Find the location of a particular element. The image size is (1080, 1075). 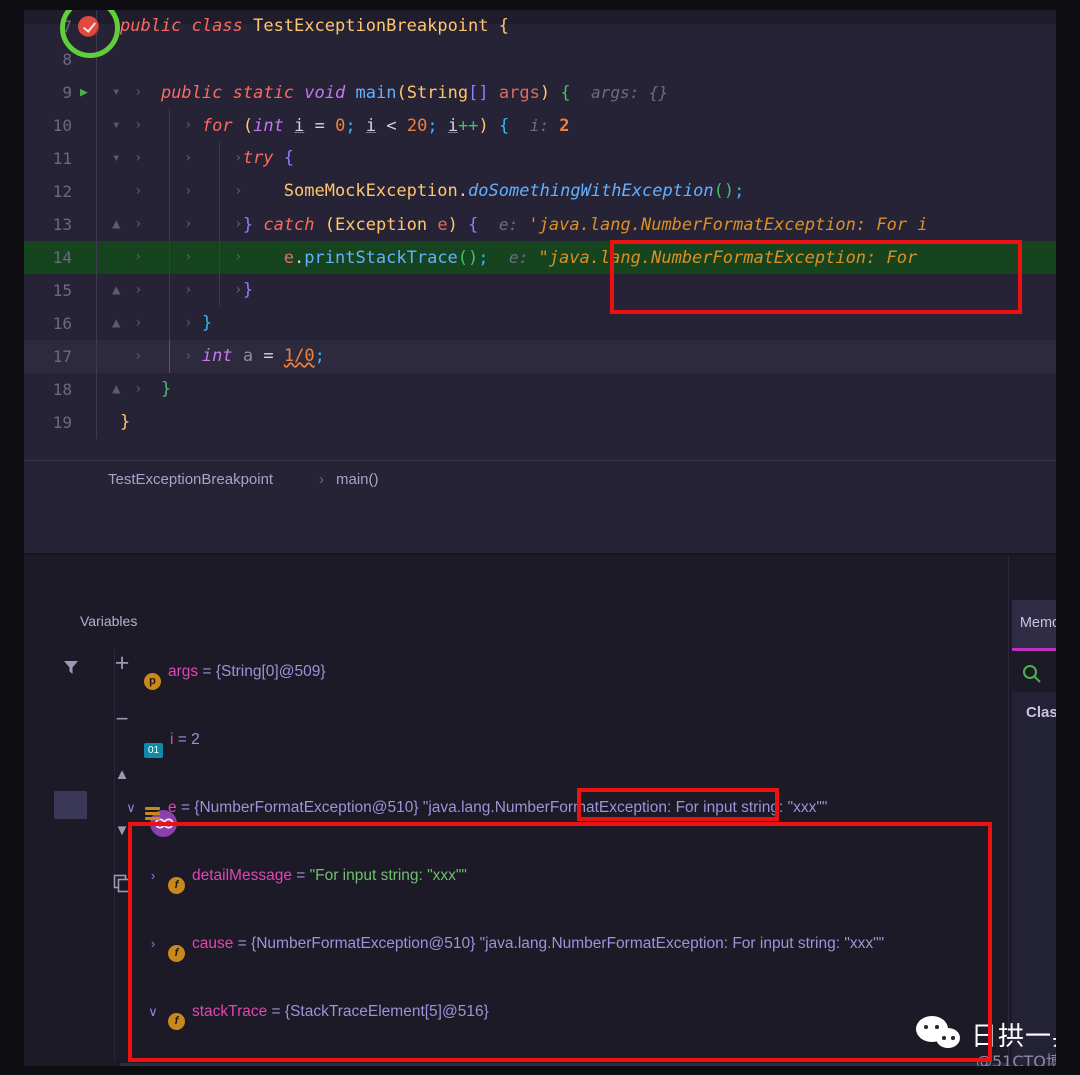

line-number: 12 is located at coordinates (62, 191).